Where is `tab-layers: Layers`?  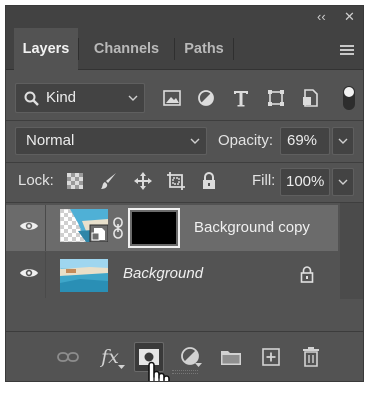 tab-layers: Layers is located at coordinates (46, 49).